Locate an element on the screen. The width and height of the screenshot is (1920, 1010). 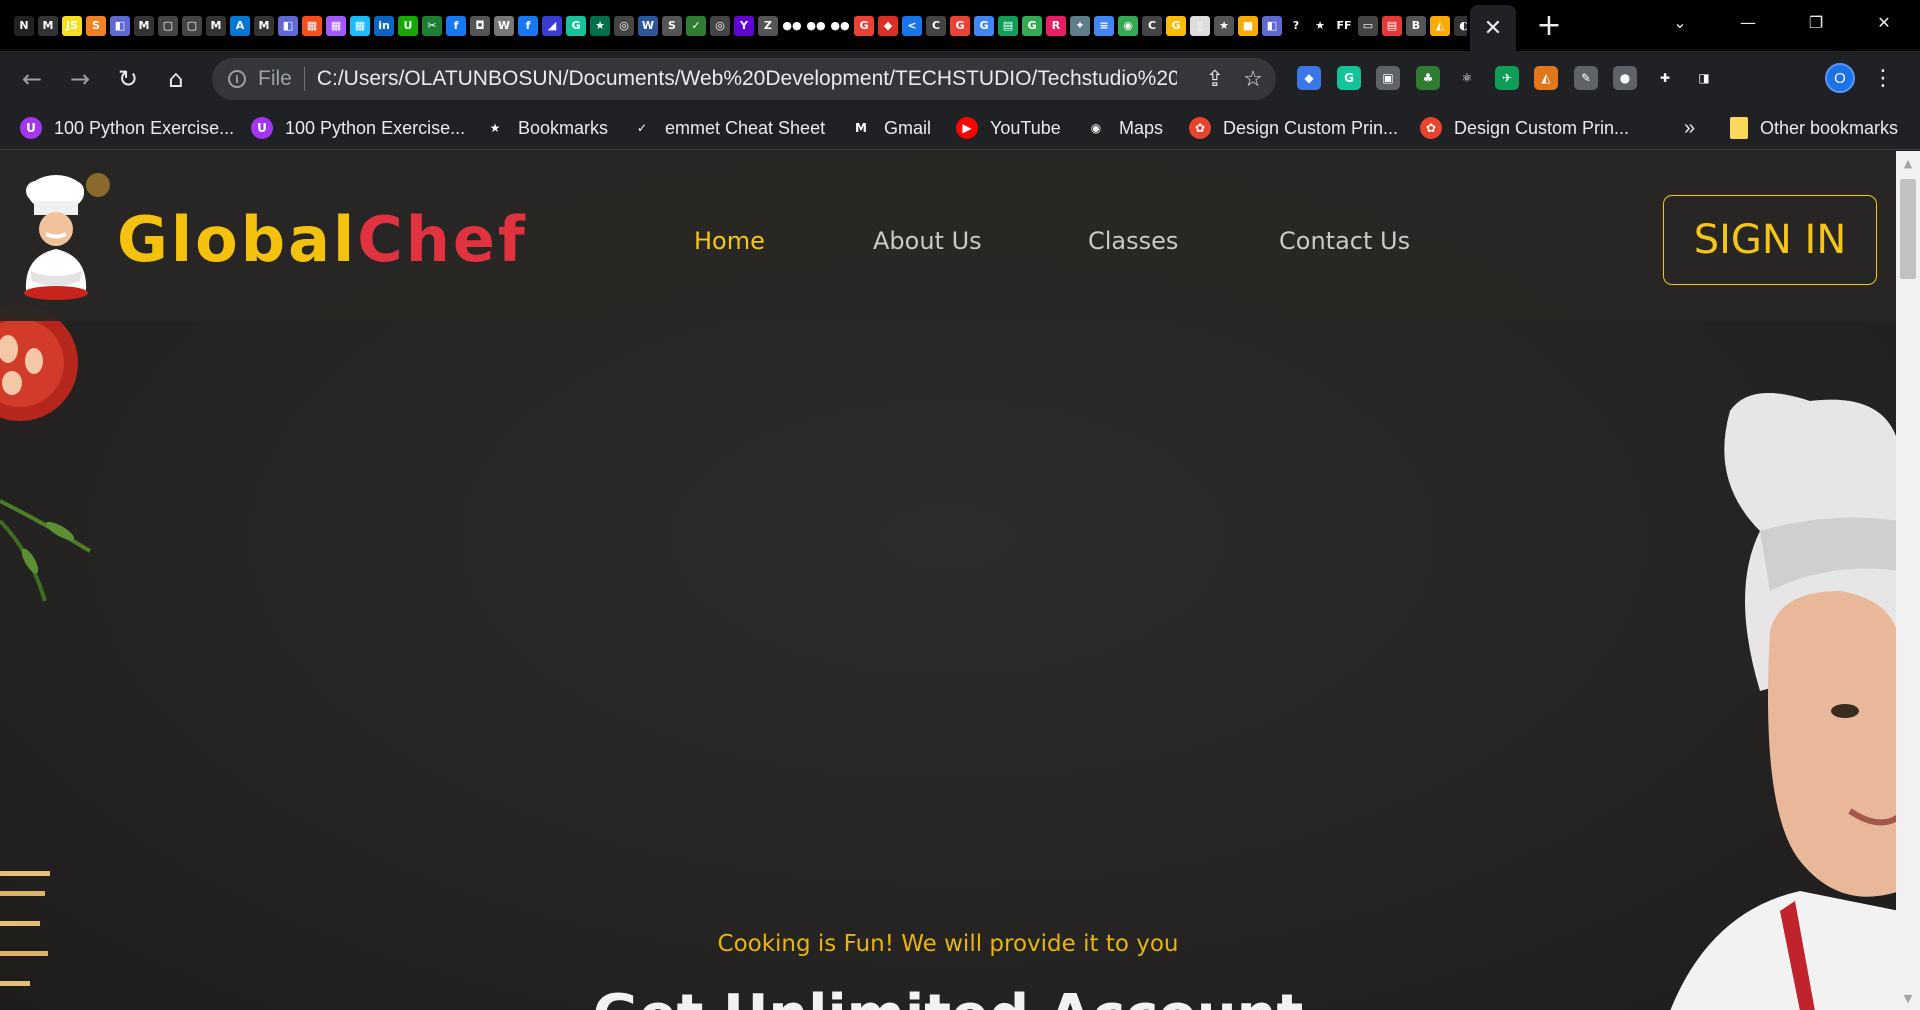
bookmark-item: ◉ Maps is located at coordinates (1124, 128).